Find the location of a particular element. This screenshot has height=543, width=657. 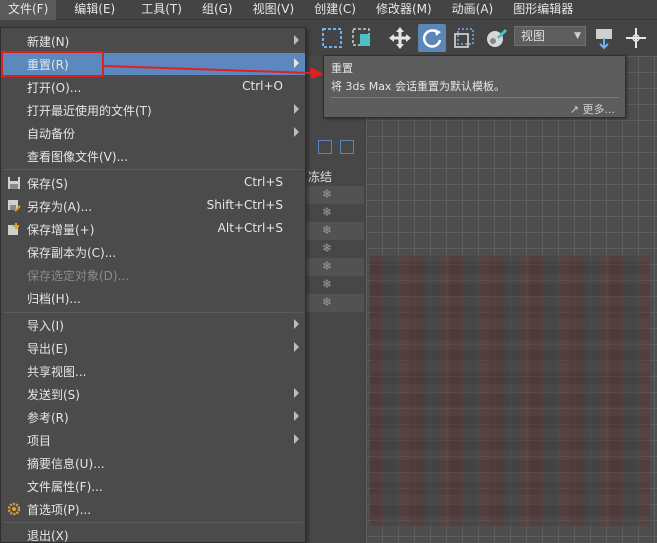

menu-tools: 工具(T) is located at coordinates (161, 10).